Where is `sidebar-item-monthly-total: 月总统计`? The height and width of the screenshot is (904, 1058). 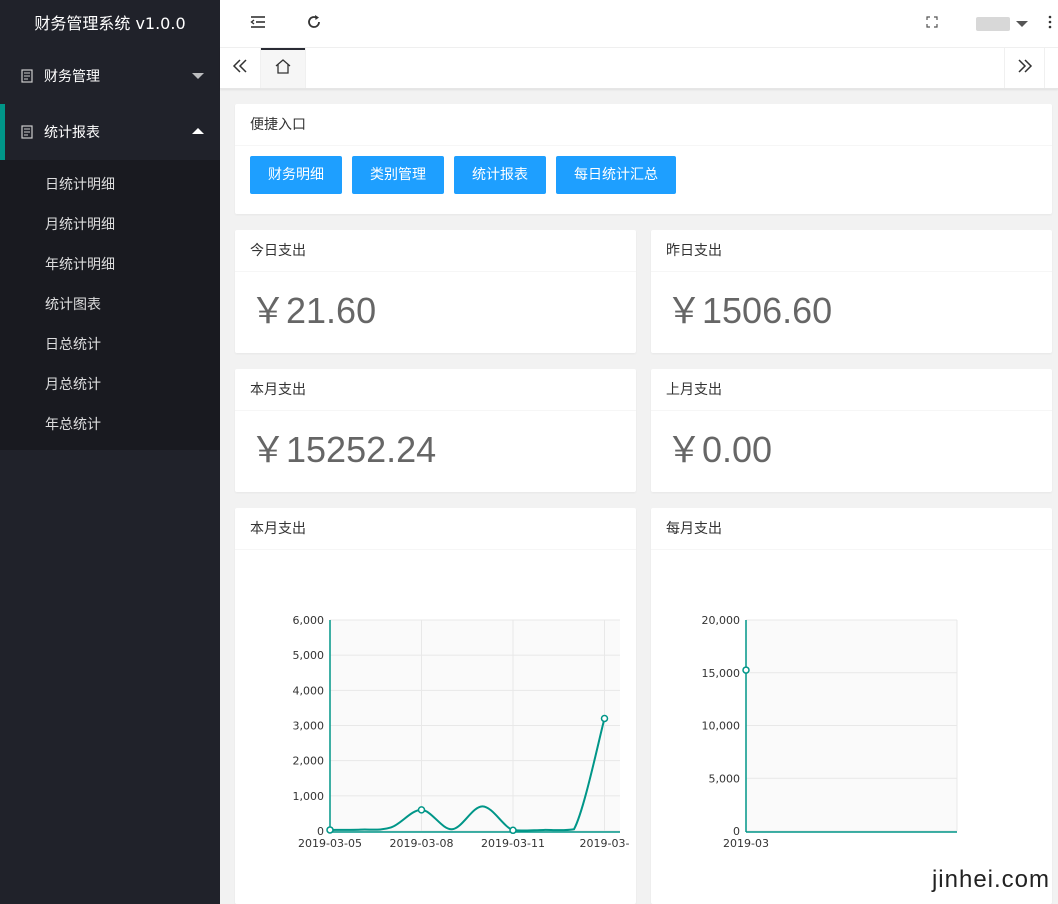 sidebar-item-monthly-total: 月总统计 is located at coordinates (110, 385).